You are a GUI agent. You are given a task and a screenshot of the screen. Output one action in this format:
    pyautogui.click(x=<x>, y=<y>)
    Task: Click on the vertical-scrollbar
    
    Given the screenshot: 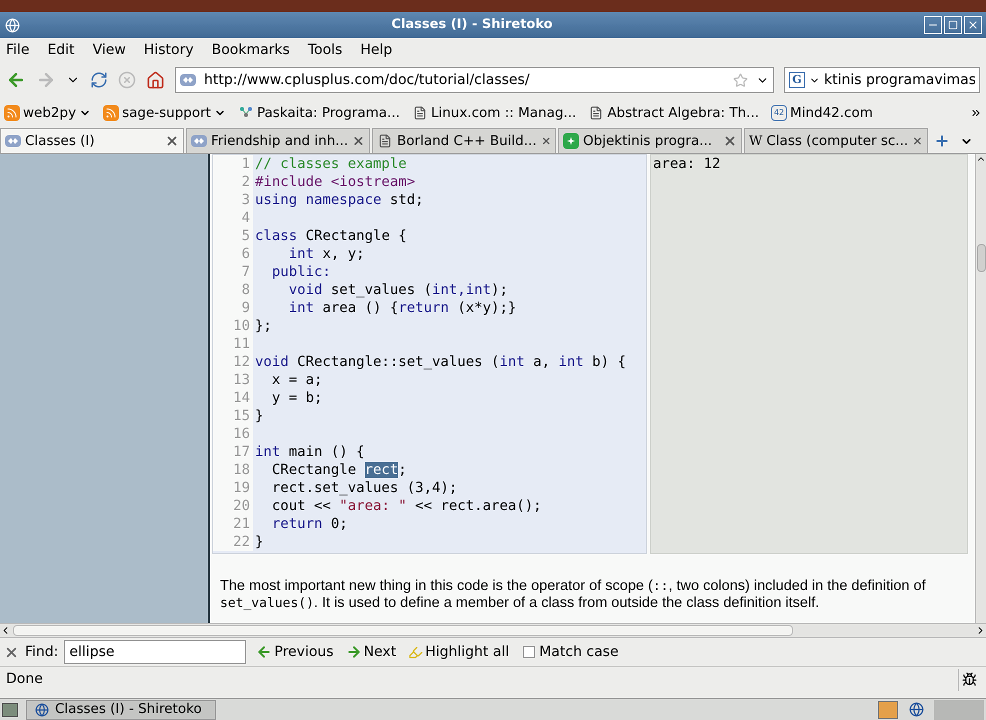 What is the action you would take?
    pyautogui.click(x=980, y=388)
    